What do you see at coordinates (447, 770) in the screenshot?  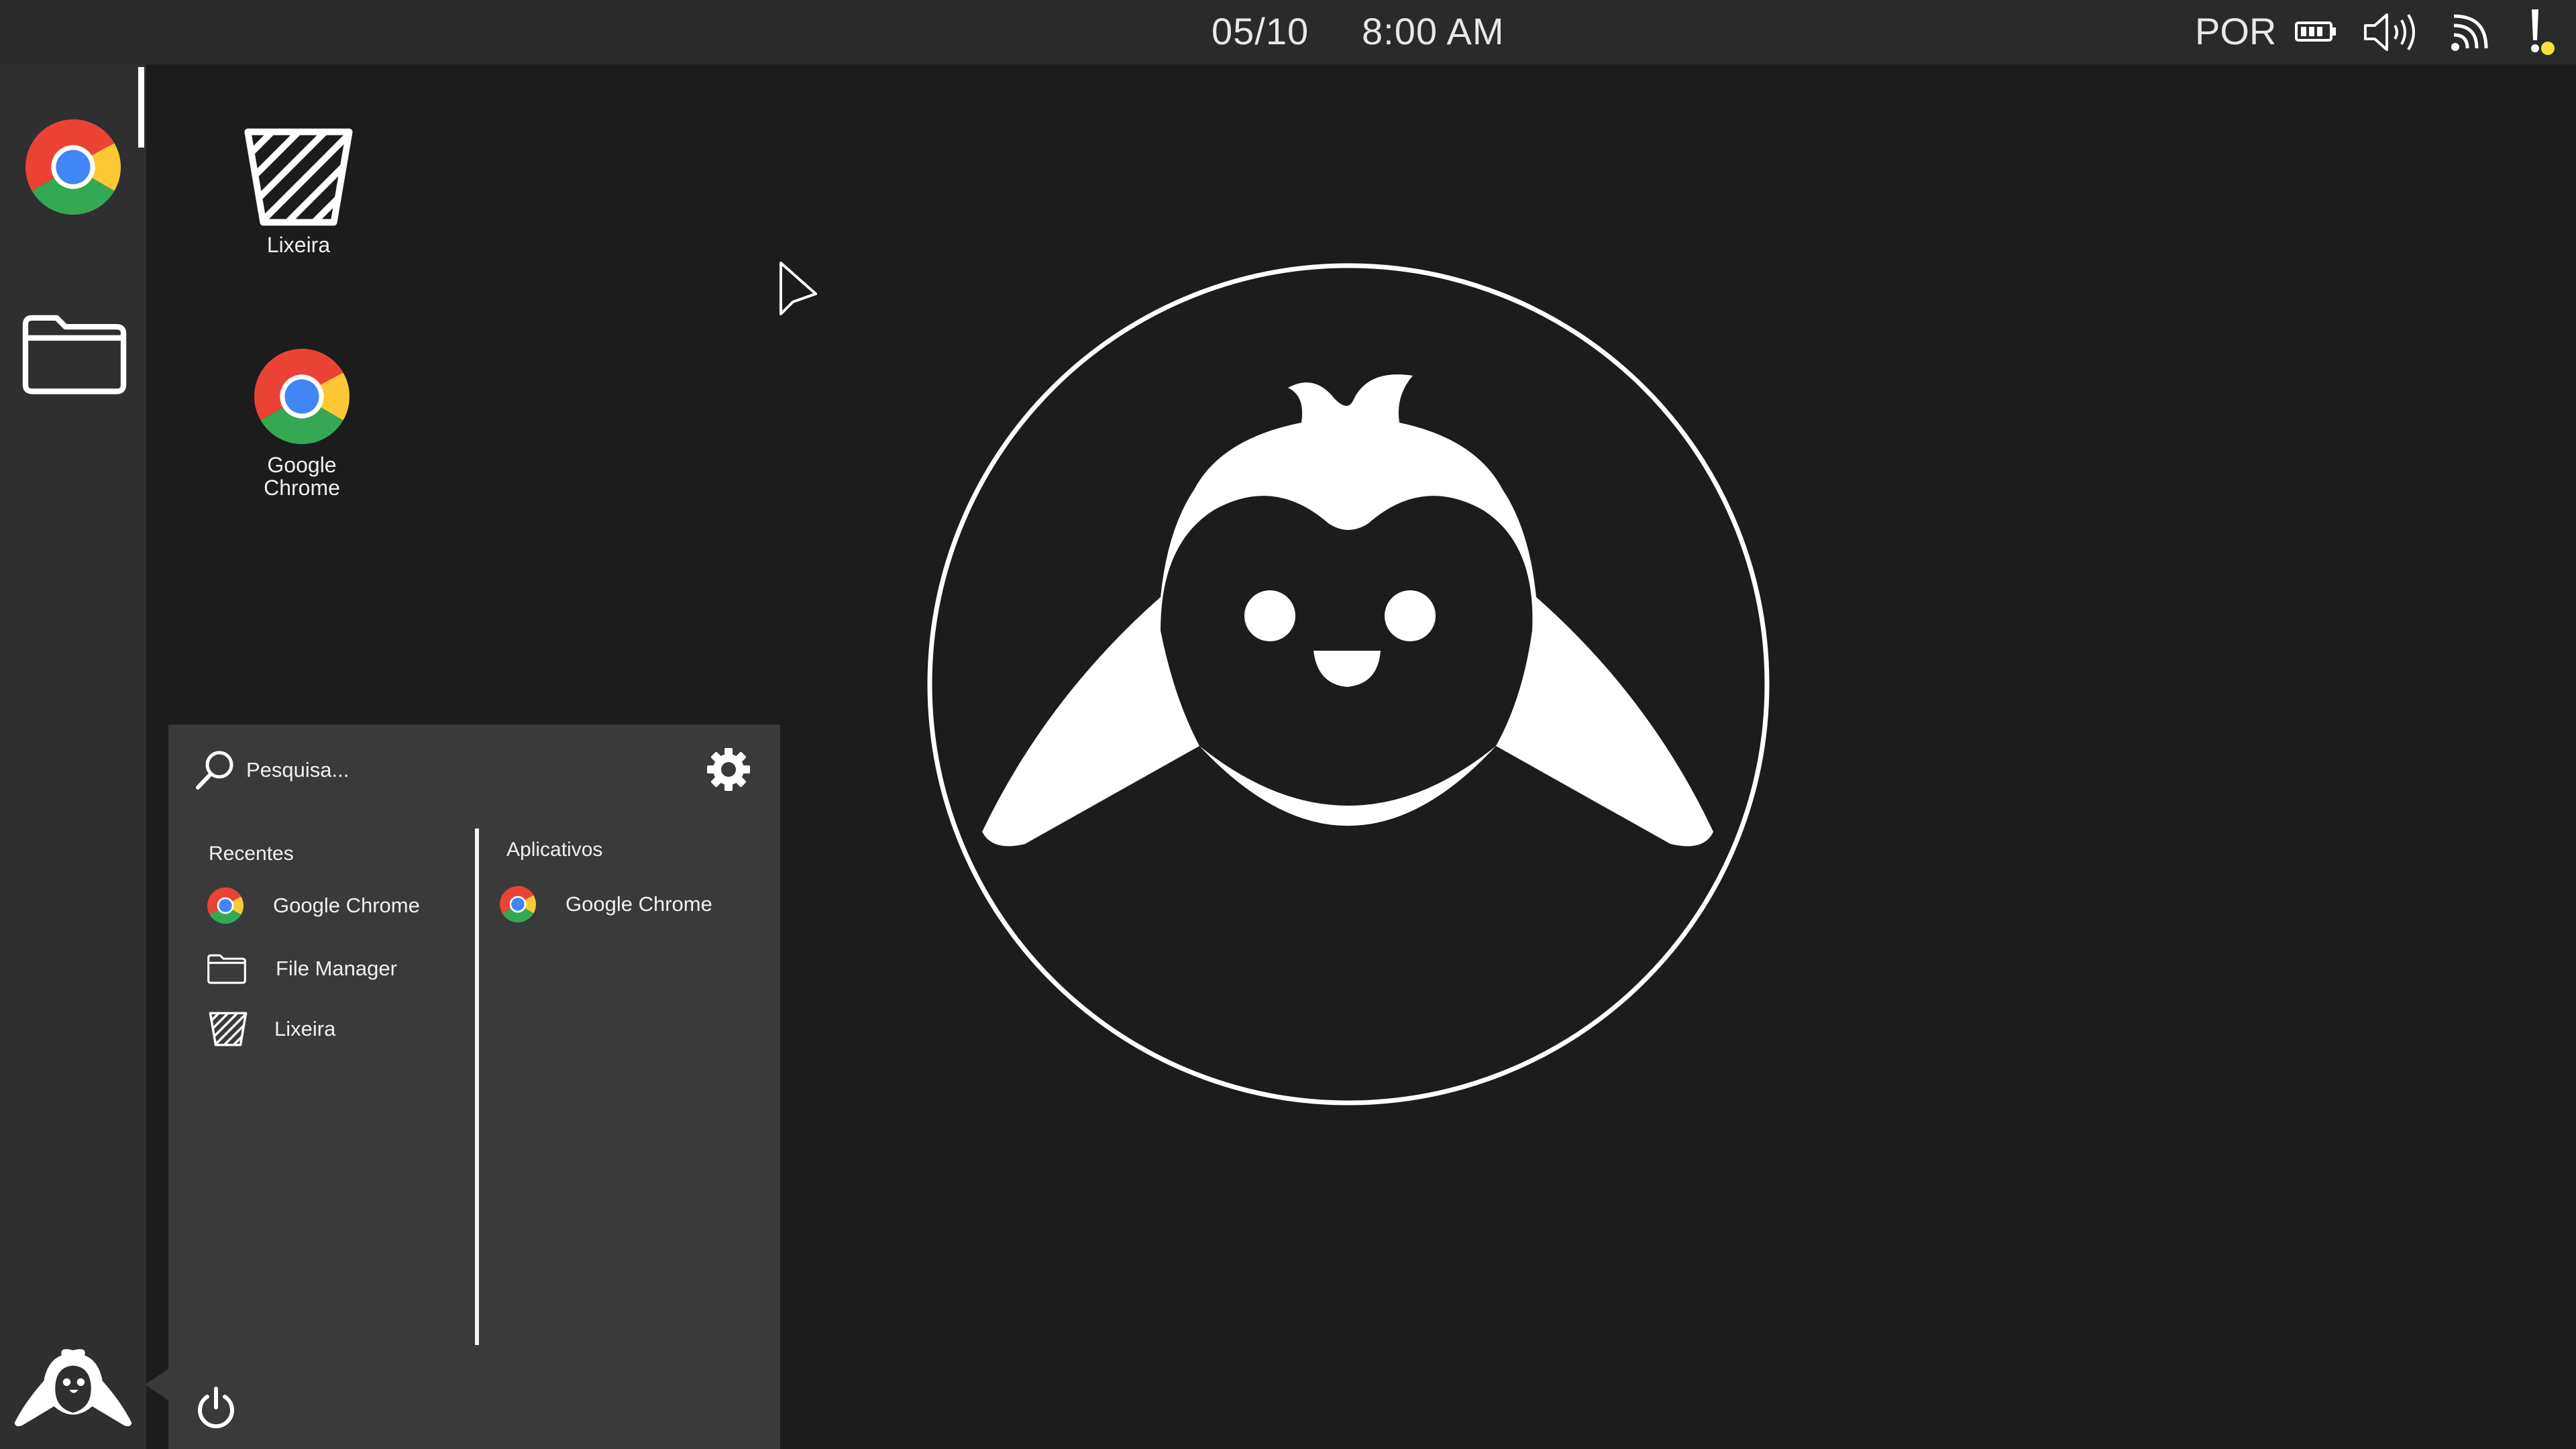 I see `search-input` at bounding box center [447, 770].